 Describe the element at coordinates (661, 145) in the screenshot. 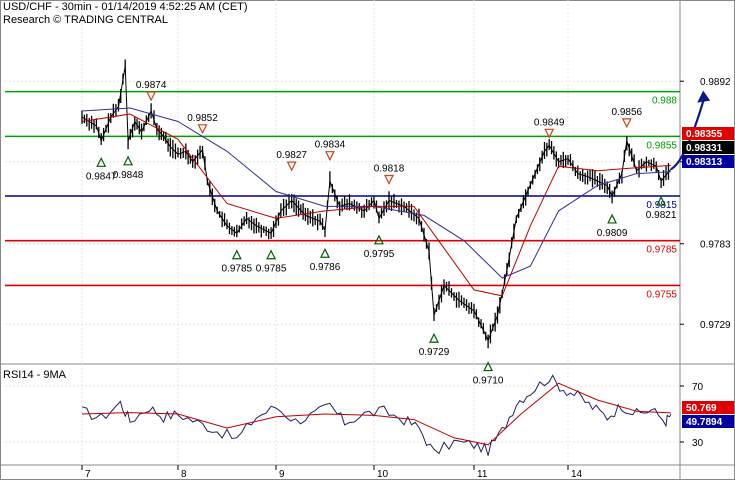

I see `level-label-resistance: 0.9855` at that location.